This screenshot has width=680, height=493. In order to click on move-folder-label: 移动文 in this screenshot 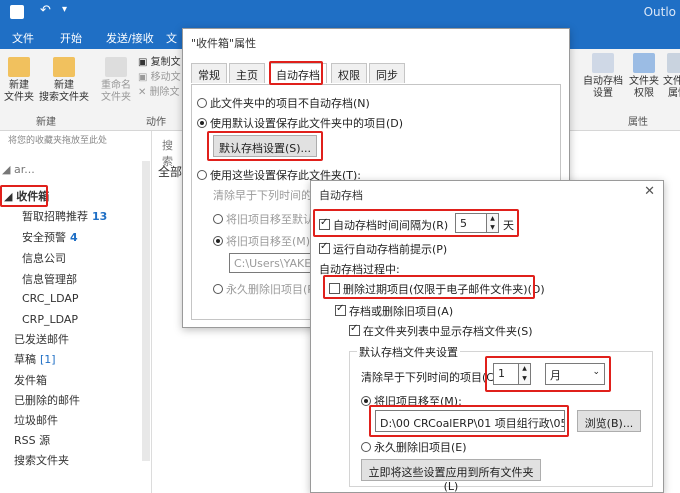, I will do `click(165, 77)`.